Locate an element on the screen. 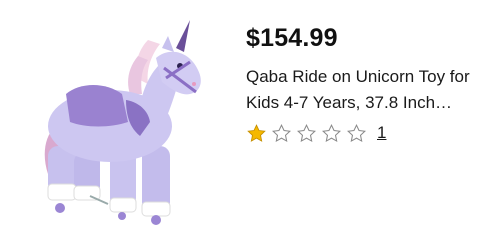 This screenshot has width=495, height=250. product-price: $154.99 is located at coordinates (292, 38).